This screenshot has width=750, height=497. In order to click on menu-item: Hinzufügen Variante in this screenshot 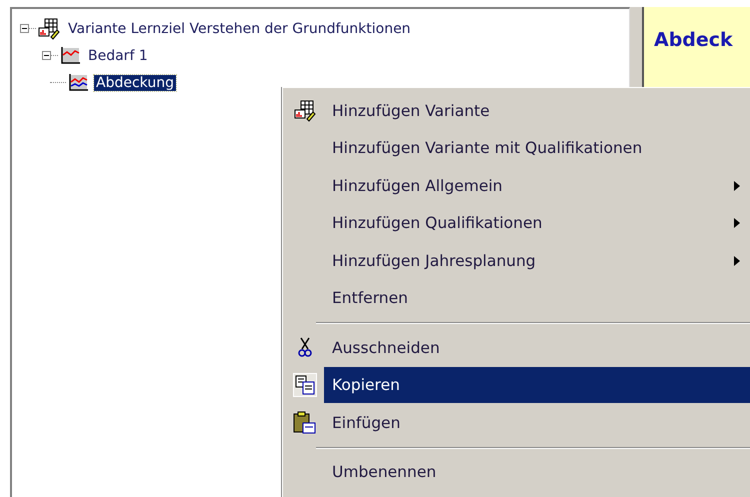, I will do `click(537, 110)`.